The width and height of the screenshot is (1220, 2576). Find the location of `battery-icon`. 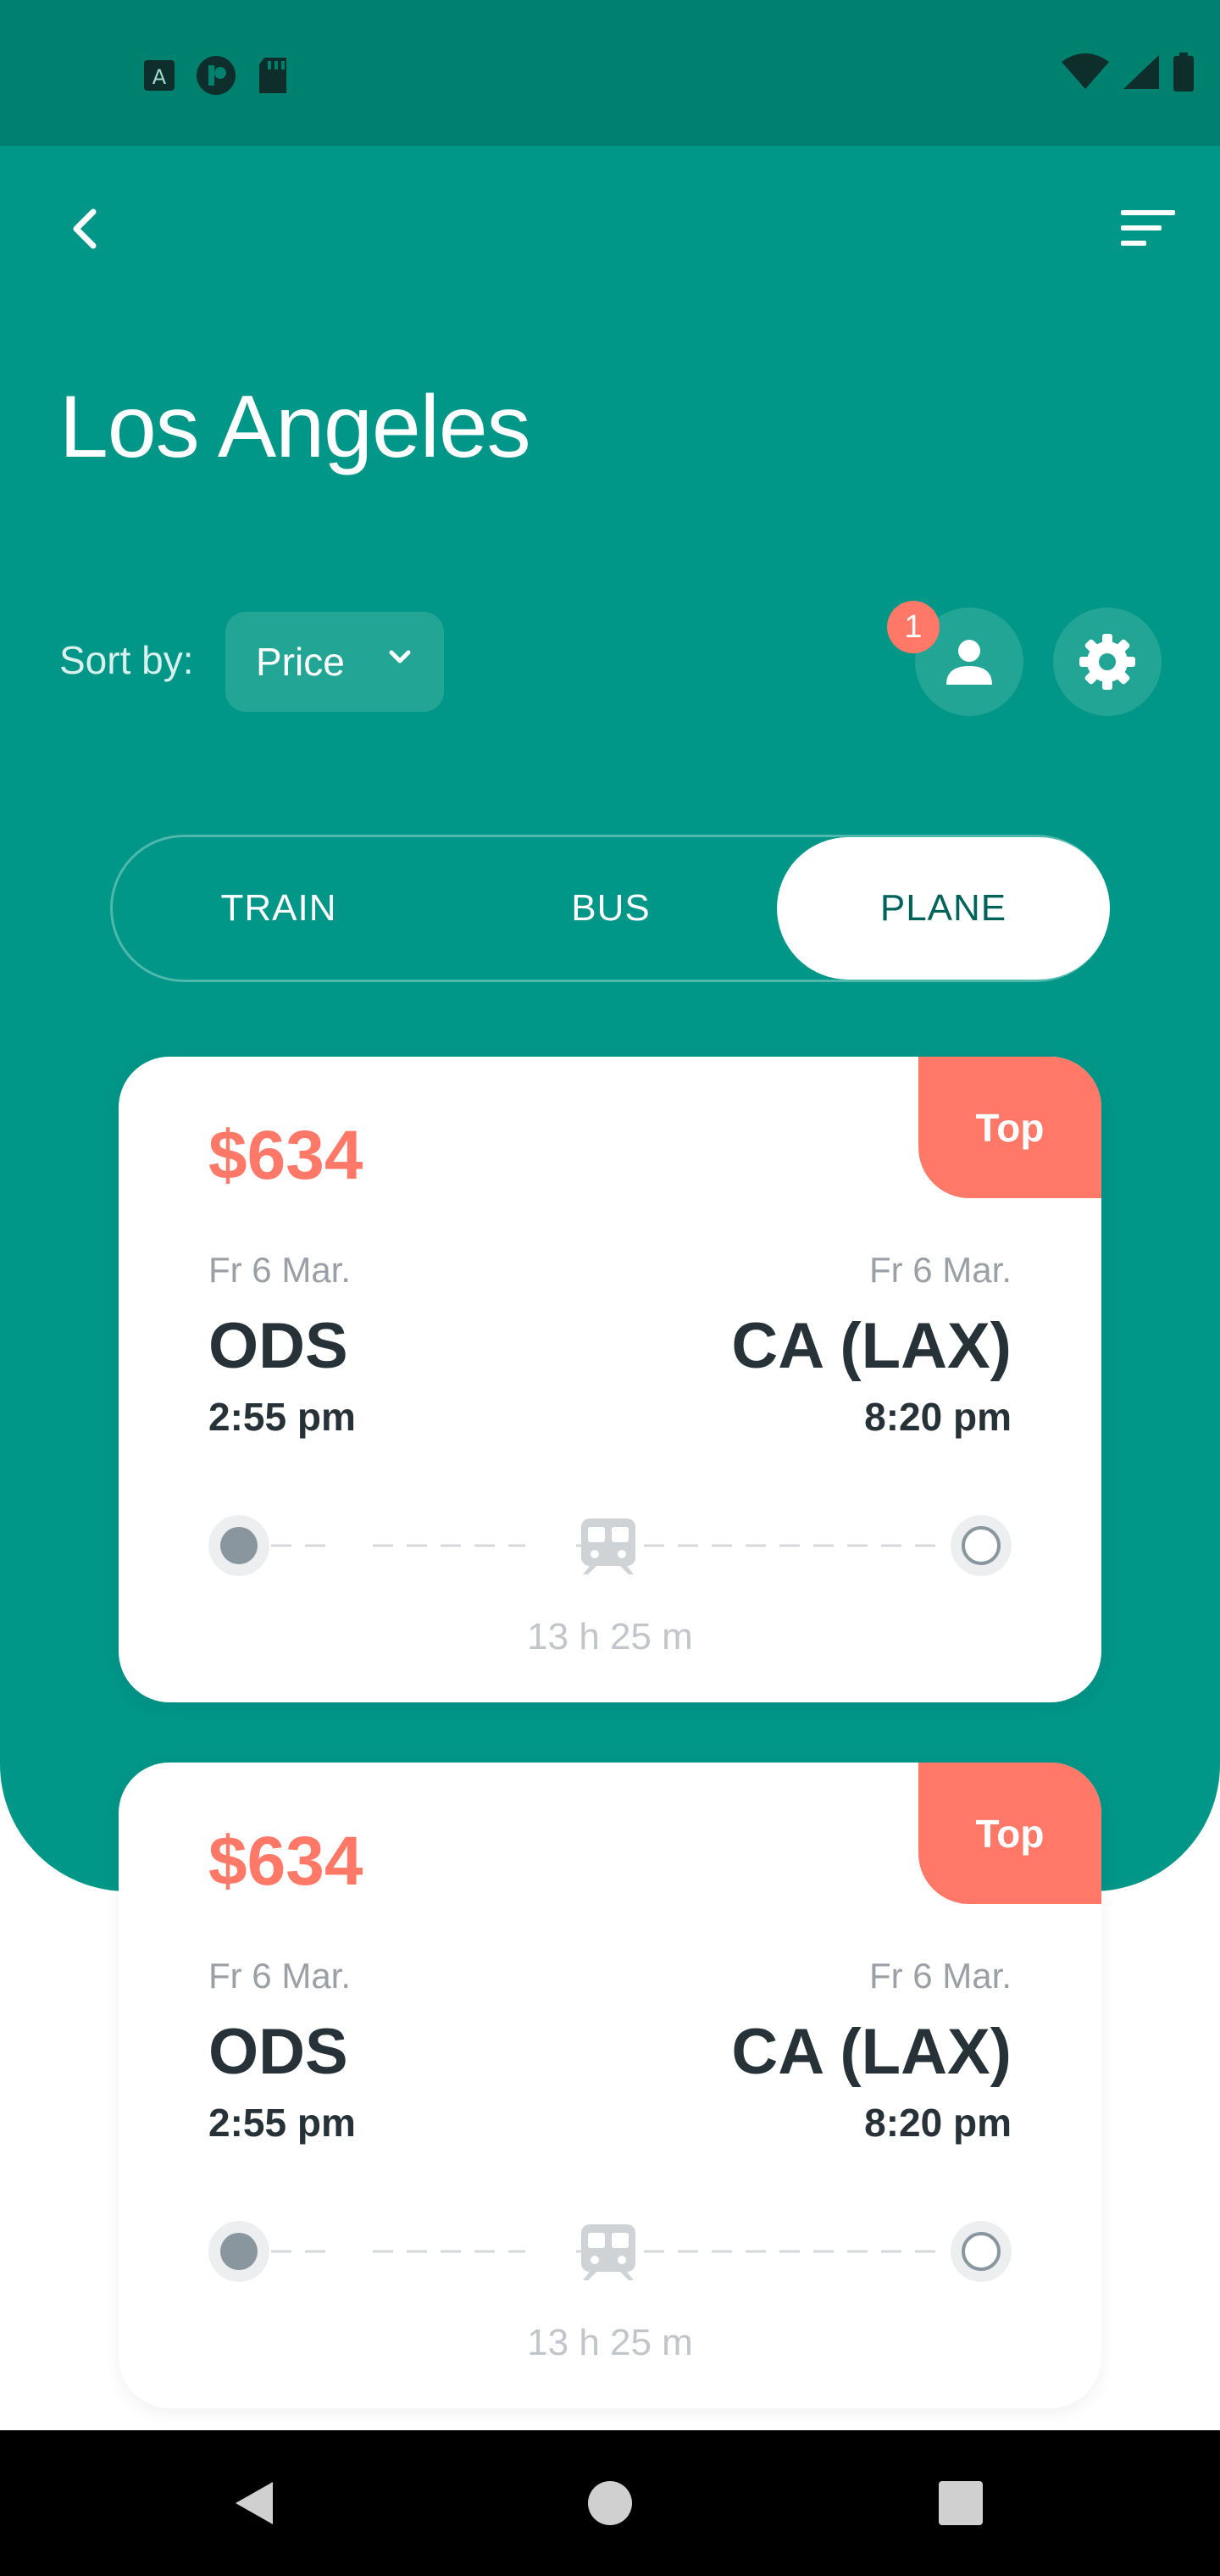

battery-icon is located at coordinates (1183, 72).